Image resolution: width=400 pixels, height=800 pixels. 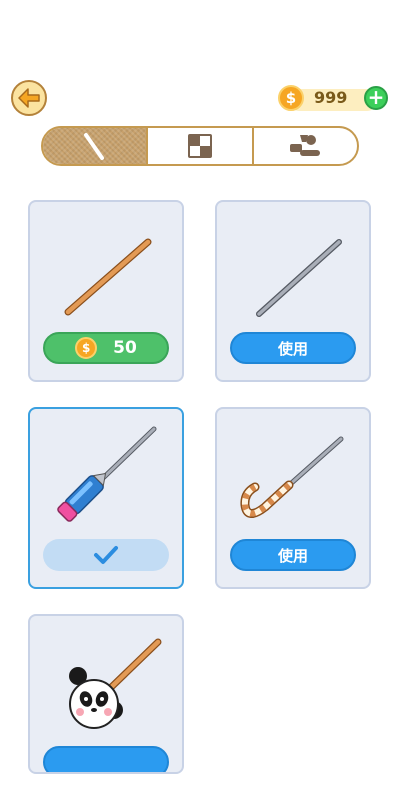 I want to click on stick-icon, so click(x=93, y=146).